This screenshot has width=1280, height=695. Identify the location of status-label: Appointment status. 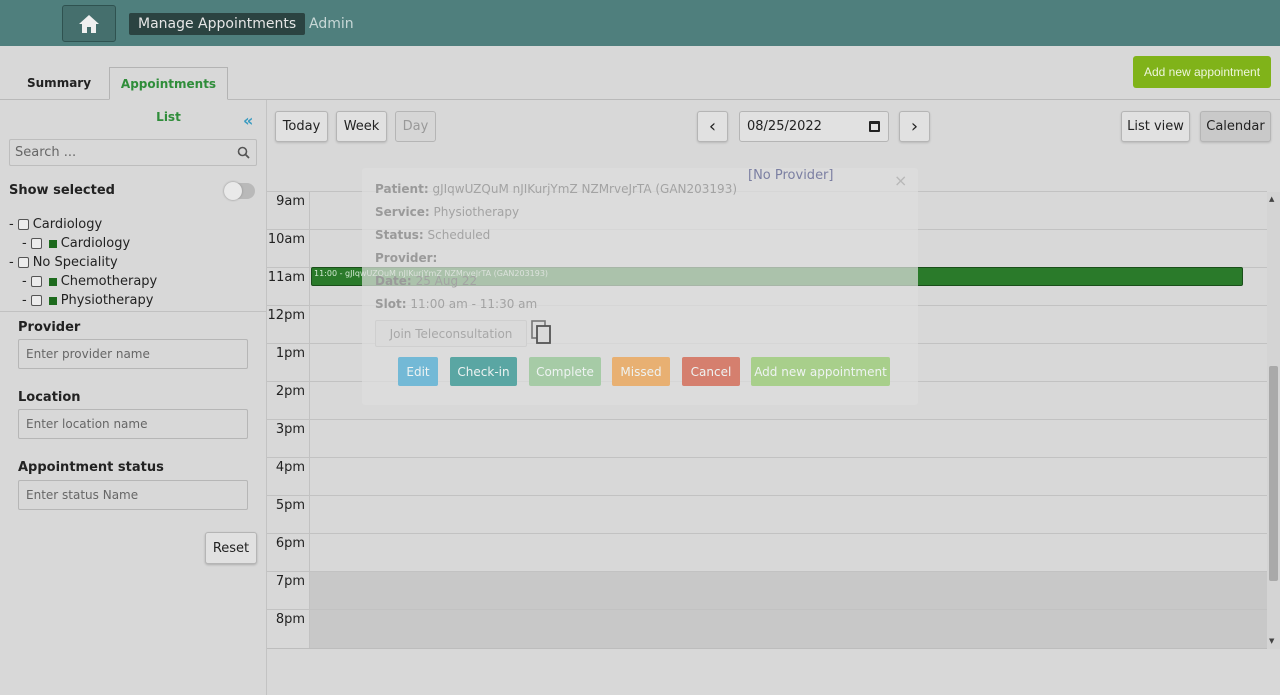
(91, 467).